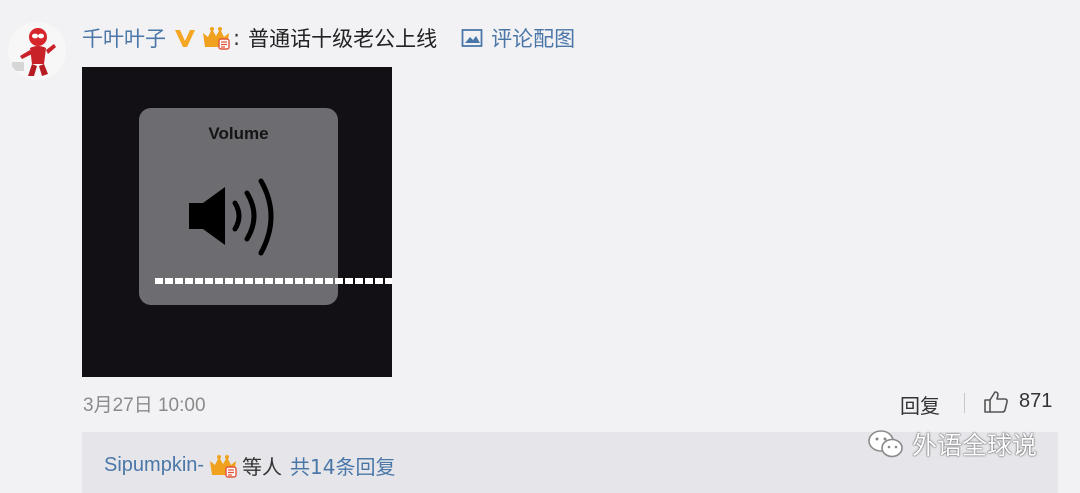  I want to click on action-divider, so click(964, 403).